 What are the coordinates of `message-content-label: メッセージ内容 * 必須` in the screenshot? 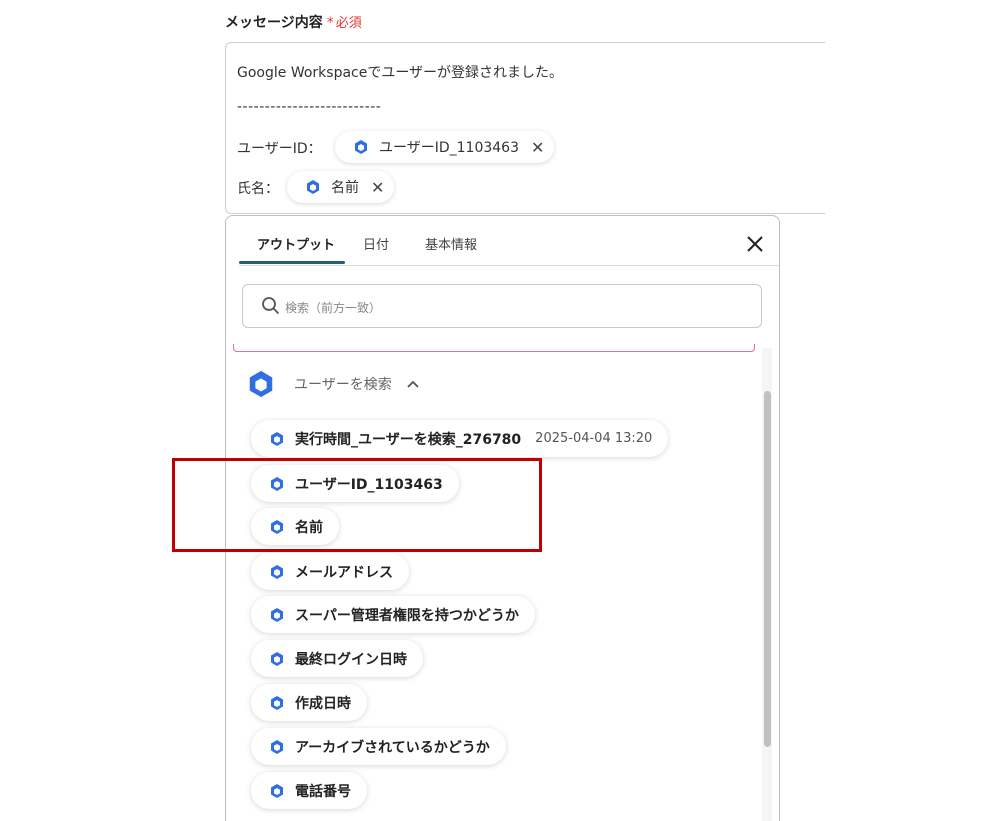 It's located at (293, 22).